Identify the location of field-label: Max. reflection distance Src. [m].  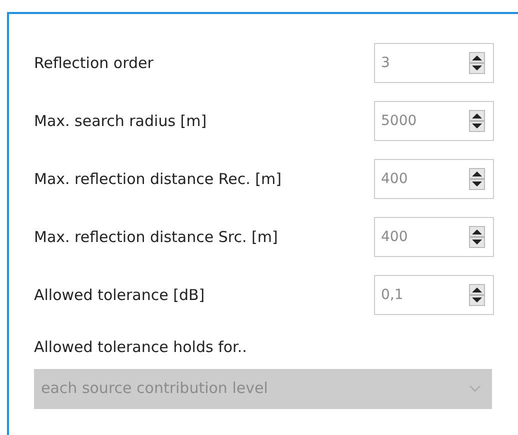
(156, 237).